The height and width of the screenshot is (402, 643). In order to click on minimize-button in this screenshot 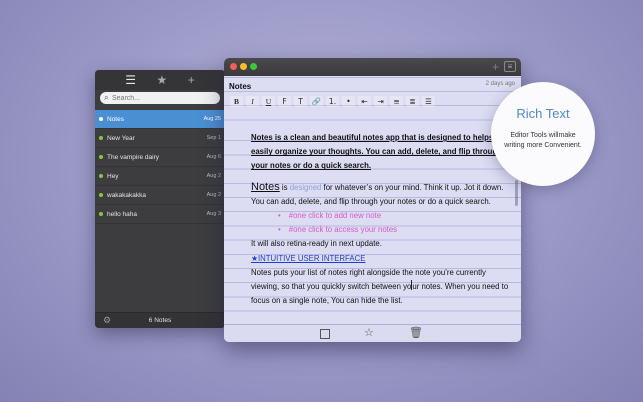, I will do `click(243, 66)`.